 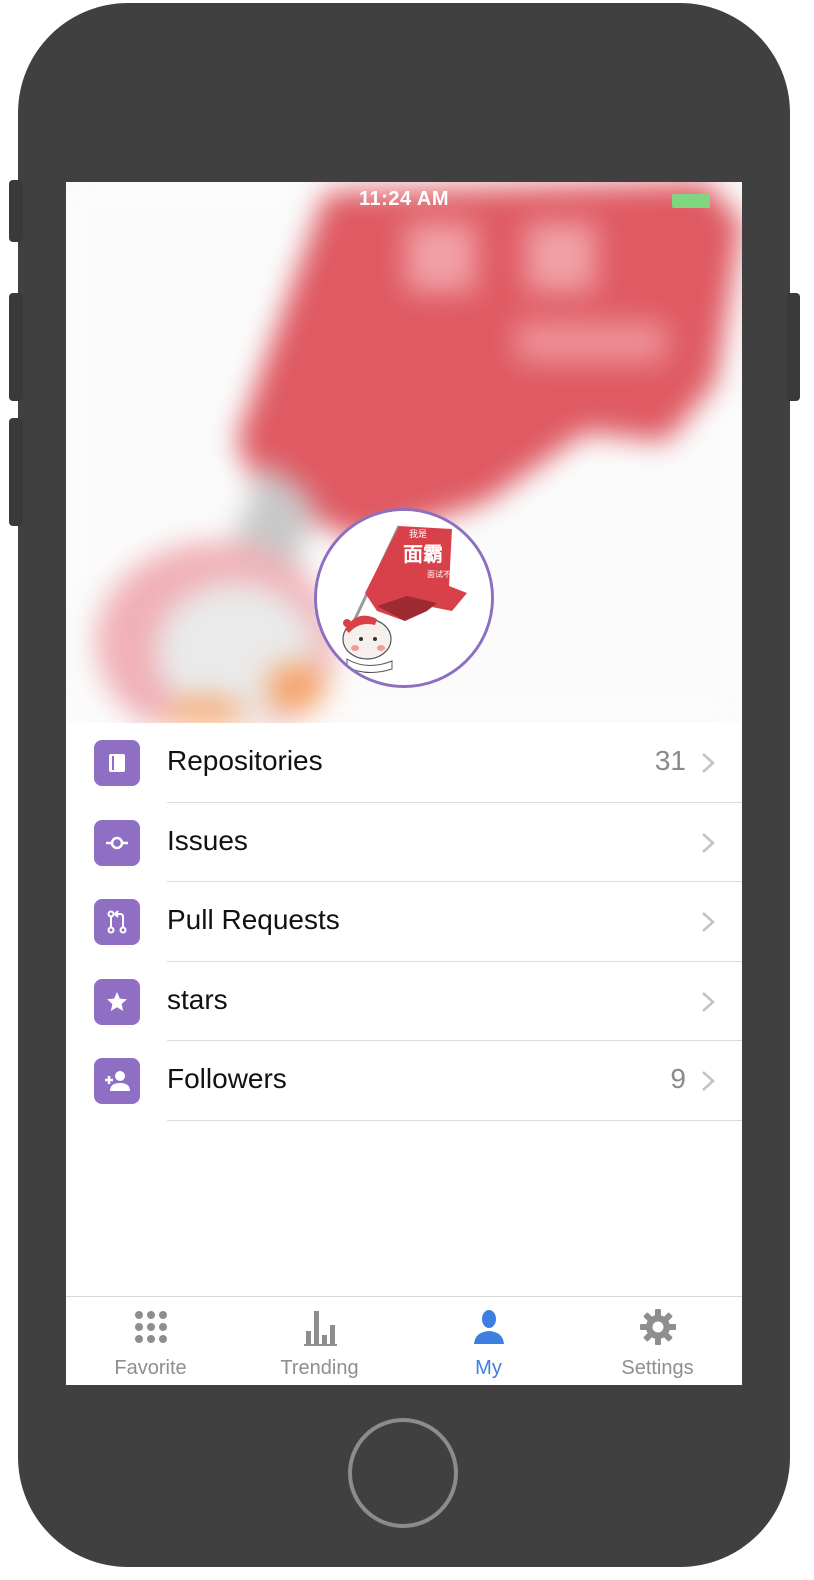 I want to click on issue-commit-icon, so click(x=117, y=842).